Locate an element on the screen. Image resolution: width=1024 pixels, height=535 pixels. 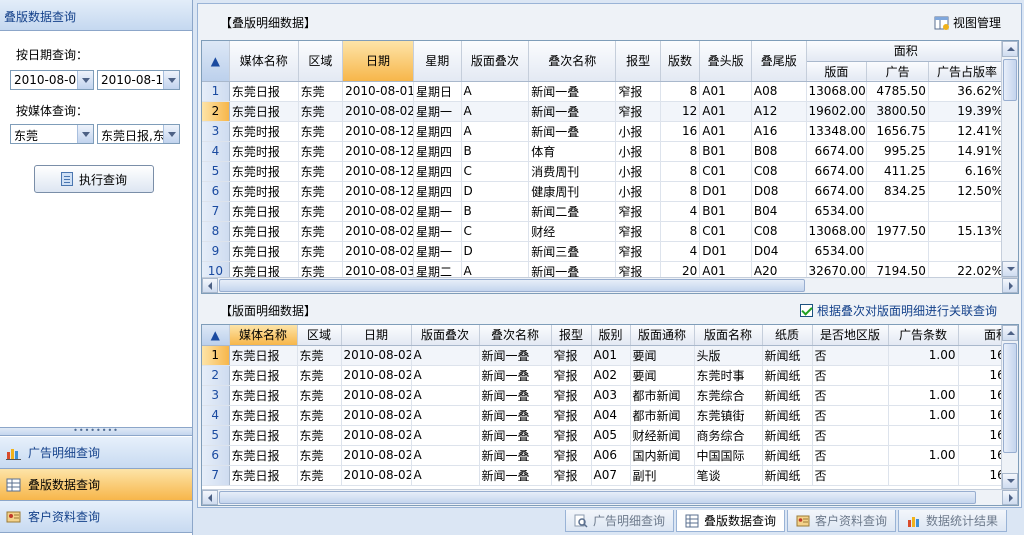
table-cell: 星期四 is located at coordinates (437, 171).